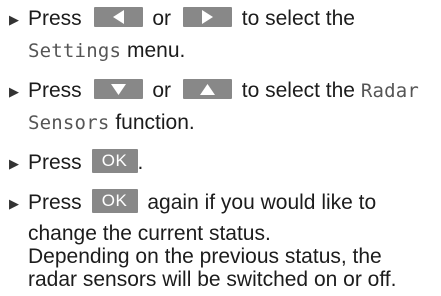 The image size is (441, 296). Describe the element at coordinates (262, 202) in the screenshot. I see `step-text: again if you would like to` at that location.